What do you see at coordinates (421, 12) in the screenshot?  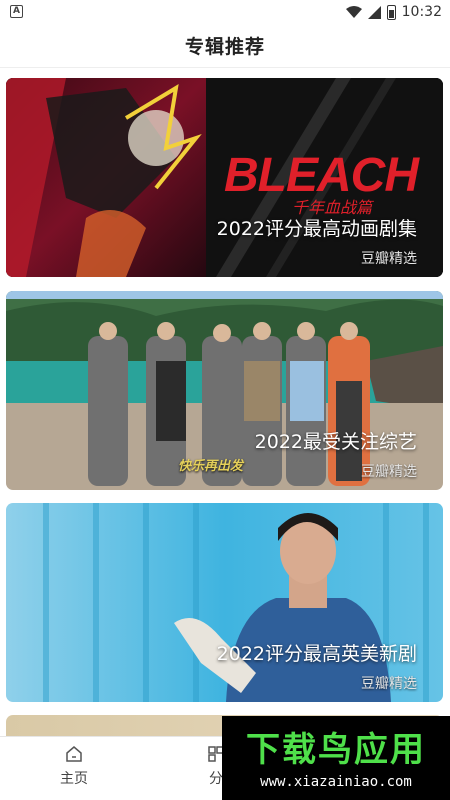 I see `status-time: 10:32` at bounding box center [421, 12].